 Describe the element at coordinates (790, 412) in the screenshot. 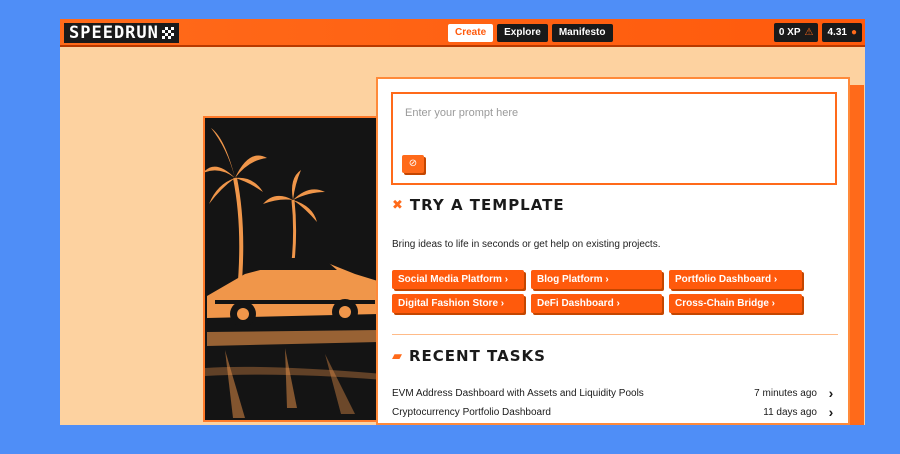

I see `task-time: 11 days ago` at that location.